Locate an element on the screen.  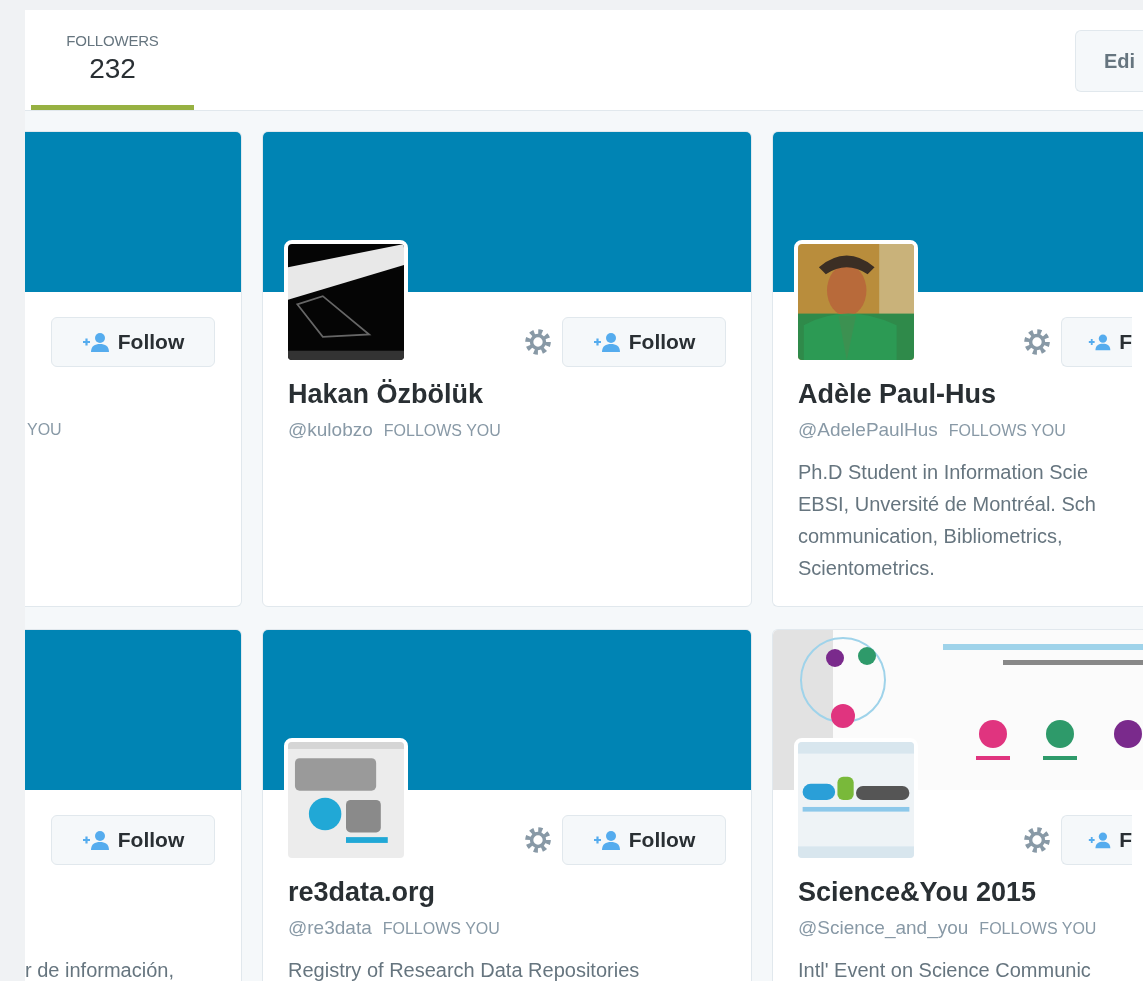
user-bio: Registry of Research Data Repositories is located at coordinates (464, 969).